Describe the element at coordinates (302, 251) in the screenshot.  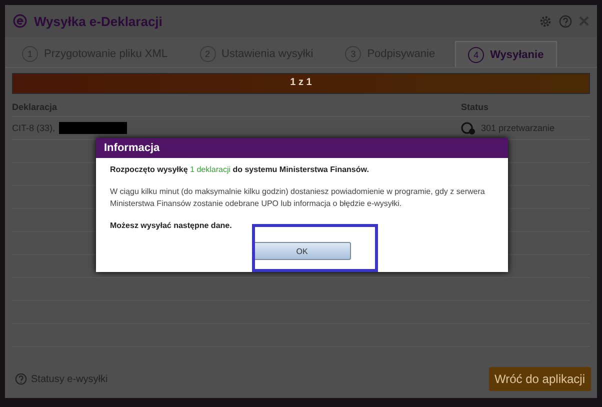
I see `ok-button: OK` at that location.